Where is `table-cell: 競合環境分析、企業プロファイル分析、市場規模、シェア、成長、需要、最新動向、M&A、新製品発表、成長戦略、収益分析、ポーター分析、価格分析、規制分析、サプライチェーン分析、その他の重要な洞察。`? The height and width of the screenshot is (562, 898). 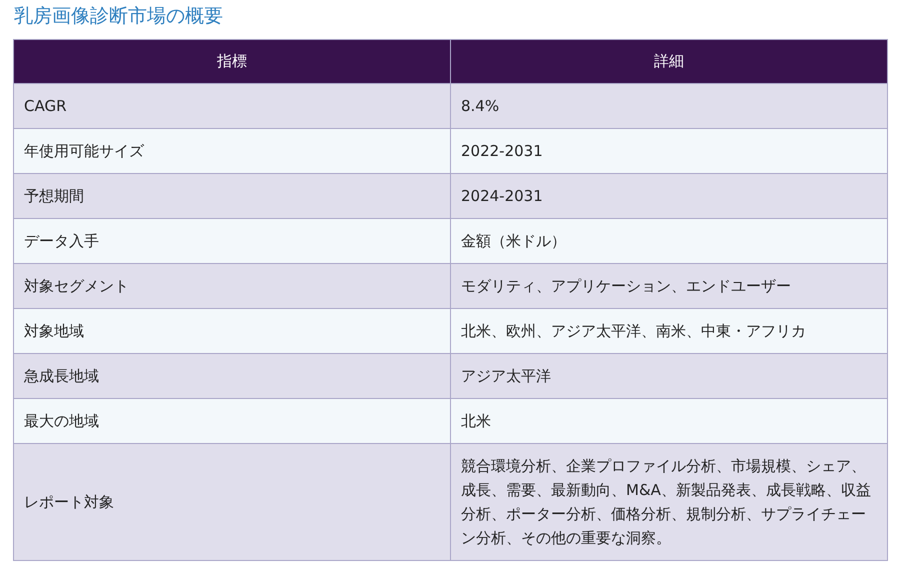 table-cell: 競合環境分析、企業プロファイル分析、市場規模、シェア、成長、需要、最新動向、M&A、新製品発表、成長戦略、収益分析、ポーター分析、価格分析、規制分析、サプライチェーン分析、その他の重要な洞察。 is located at coordinates (669, 502).